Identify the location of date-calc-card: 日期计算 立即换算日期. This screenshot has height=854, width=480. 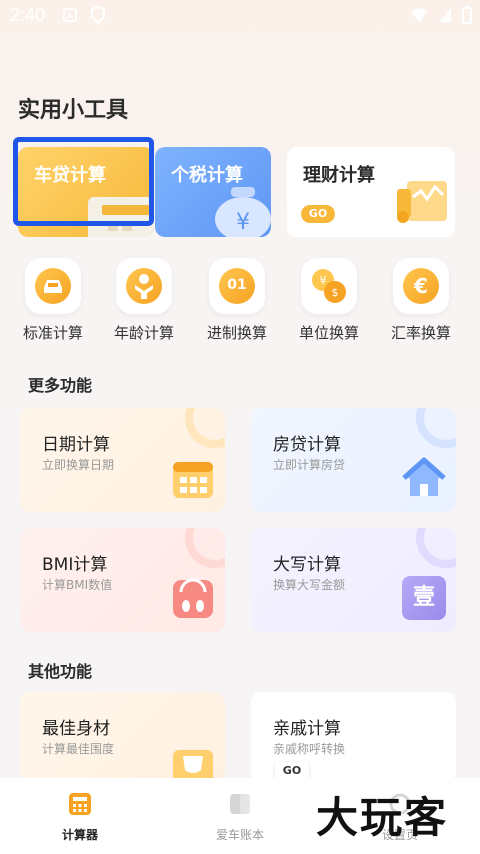
(122, 460).